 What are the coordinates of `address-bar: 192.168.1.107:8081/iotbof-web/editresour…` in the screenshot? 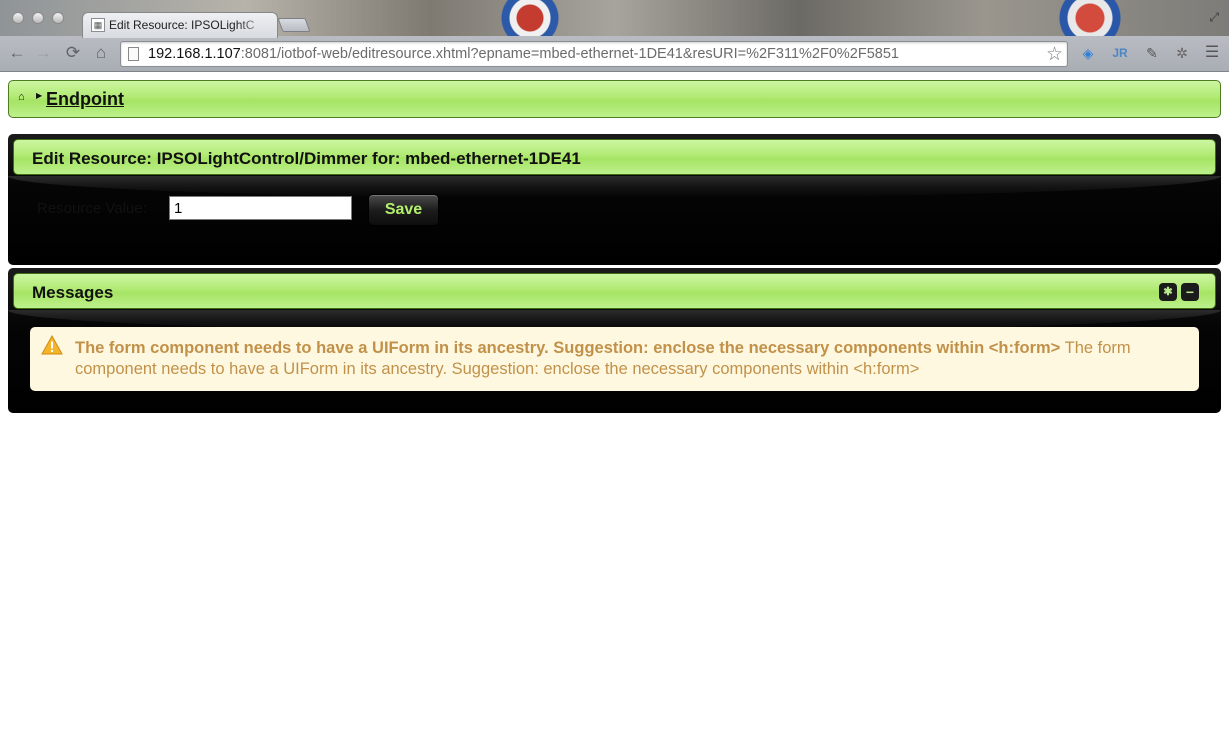 It's located at (594, 54).